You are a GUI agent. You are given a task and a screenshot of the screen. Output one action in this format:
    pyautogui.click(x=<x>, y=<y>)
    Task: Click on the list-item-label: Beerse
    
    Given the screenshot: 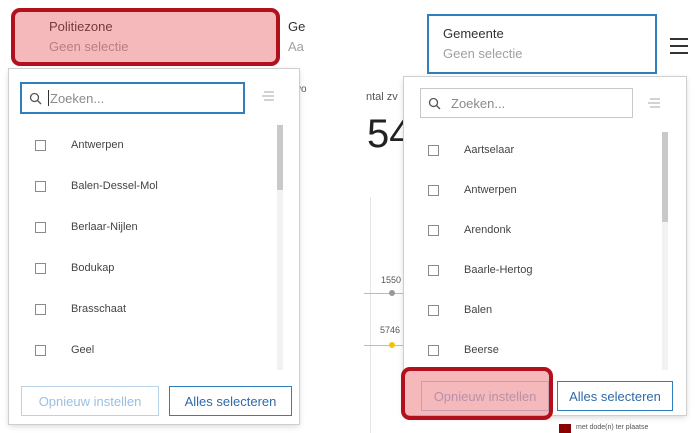 What is the action you would take?
    pyautogui.click(x=481, y=350)
    